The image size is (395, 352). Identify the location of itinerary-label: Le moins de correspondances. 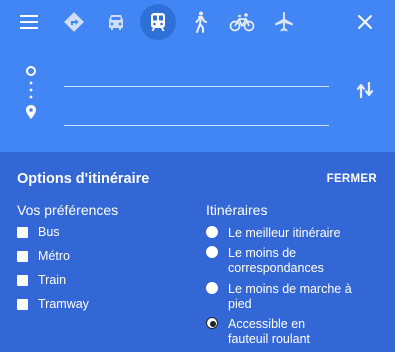
(276, 260).